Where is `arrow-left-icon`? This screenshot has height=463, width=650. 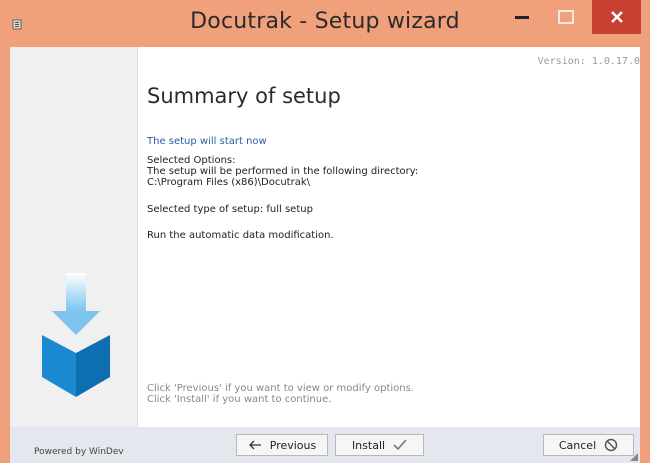 arrow-left-icon is located at coordinates (254, 445).